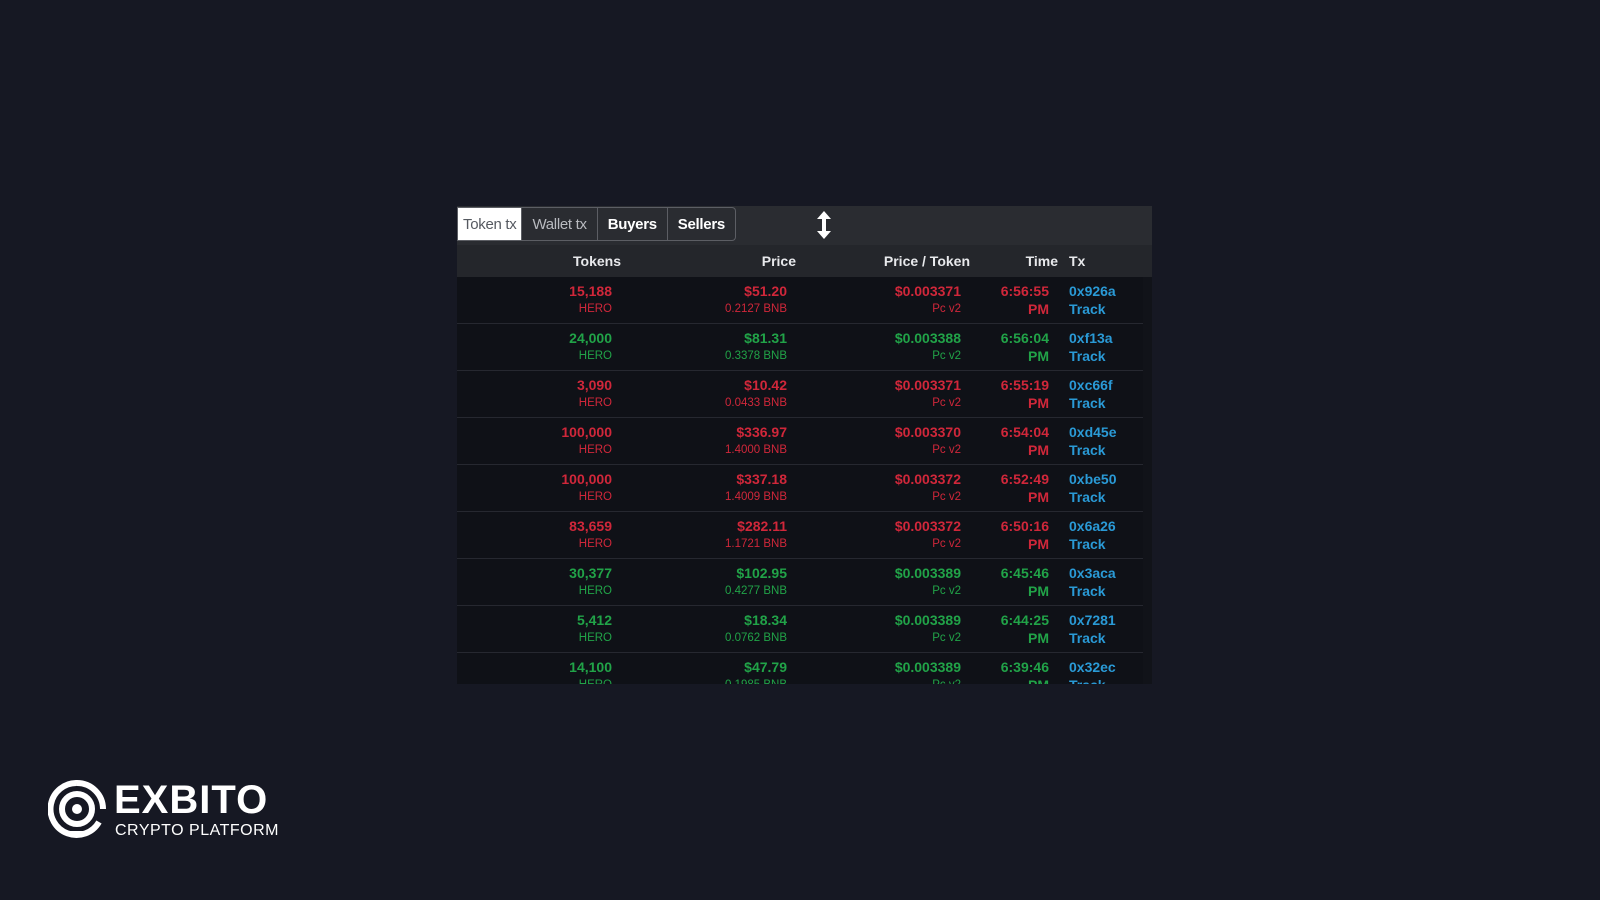  I want to click on row-time: 6:44:25, so click(1024, 620).